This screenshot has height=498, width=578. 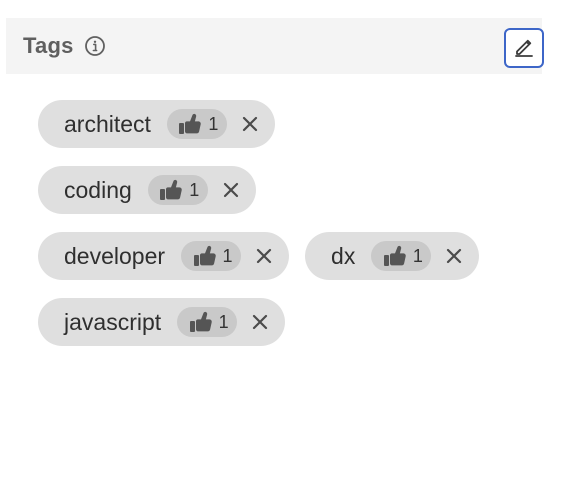 I want to click on edit-tags-button, so click(x=524, y=48).